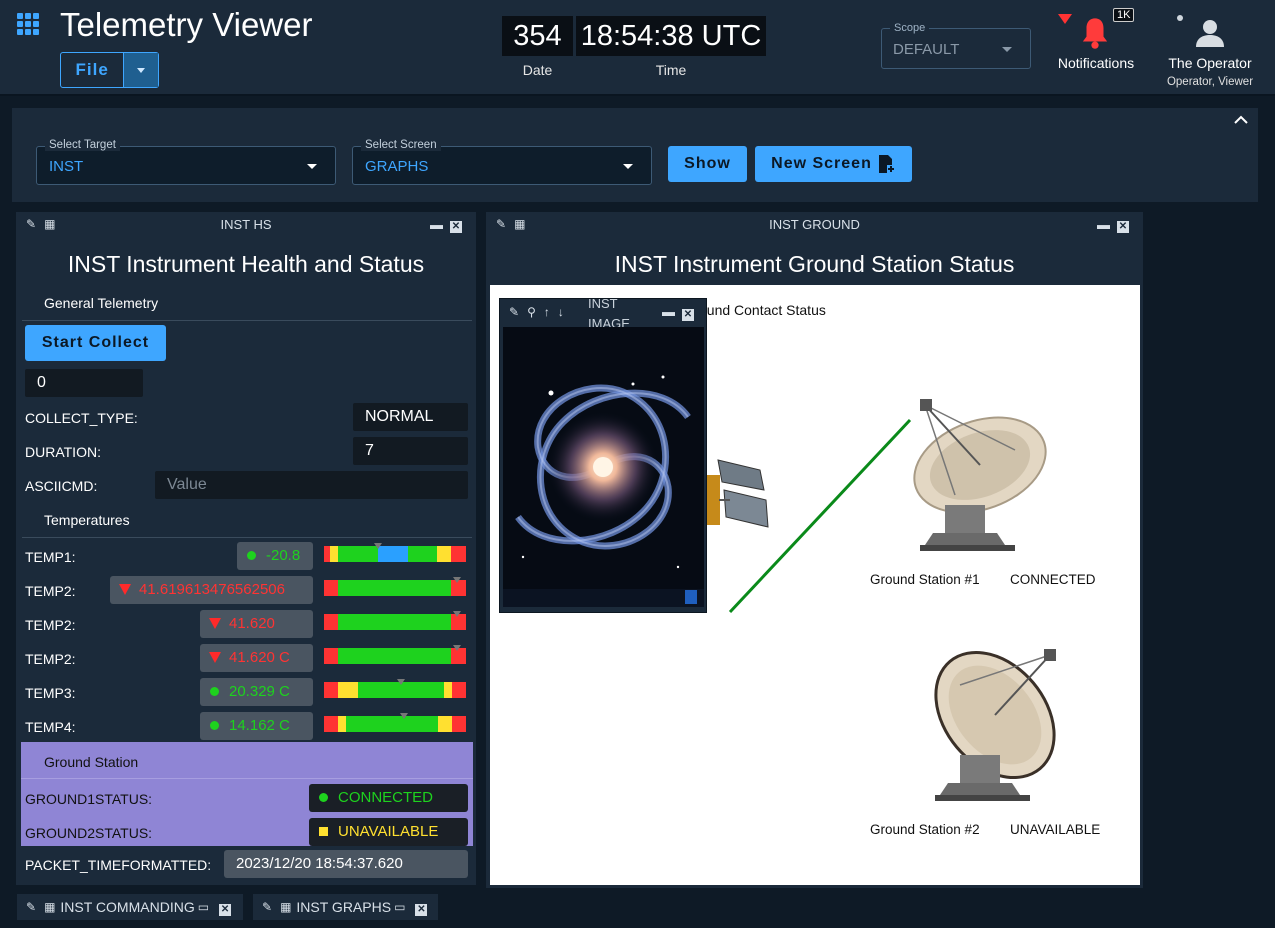 The image size is (1275, 928). Describe the element at coordinates (130, 907) in the screenshot. I see `inst-commanding-minimized: ✎ ▦ INST COMMANDING ▭ ✕` at that location.